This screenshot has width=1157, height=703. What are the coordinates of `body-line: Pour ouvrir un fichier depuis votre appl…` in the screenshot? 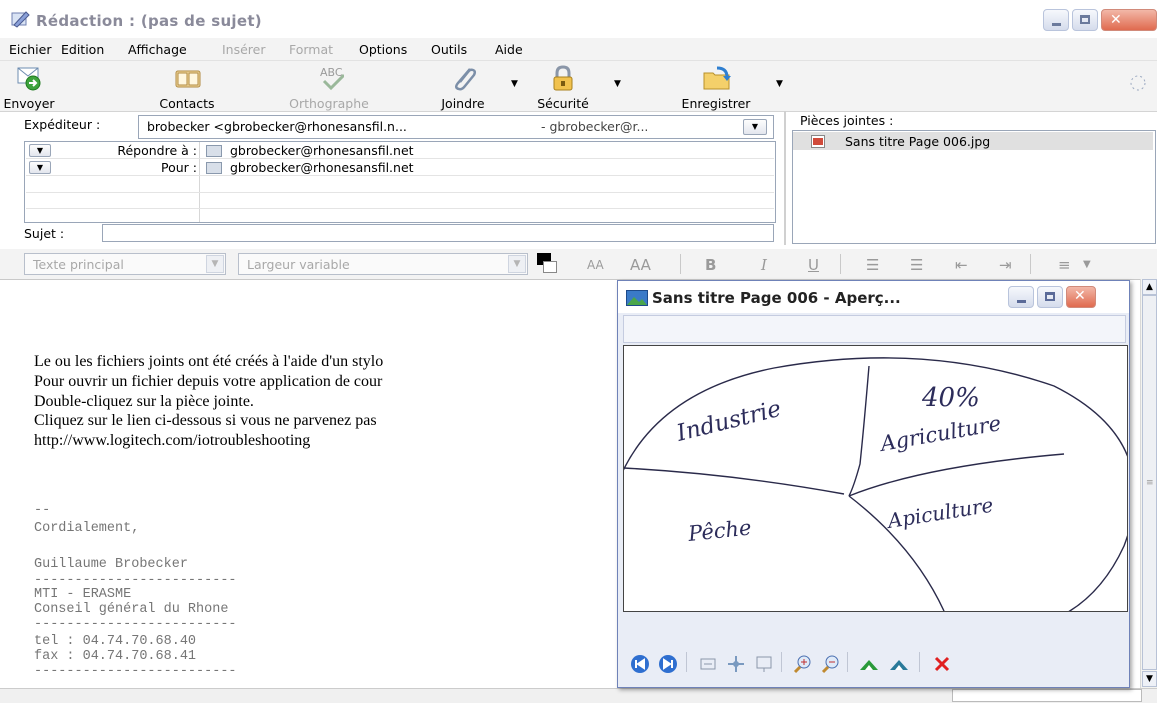 It's located at (208, 381).